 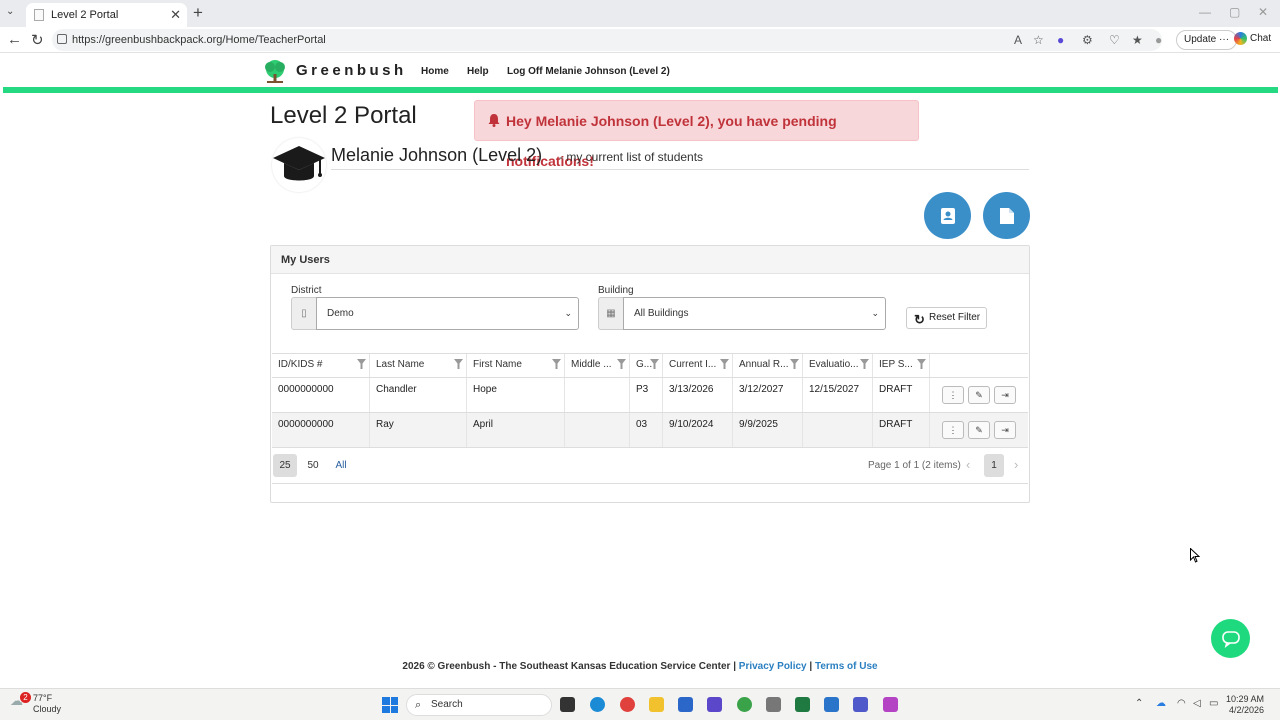 I want to click on cell-grade: P3, so click(x=646, y=395).